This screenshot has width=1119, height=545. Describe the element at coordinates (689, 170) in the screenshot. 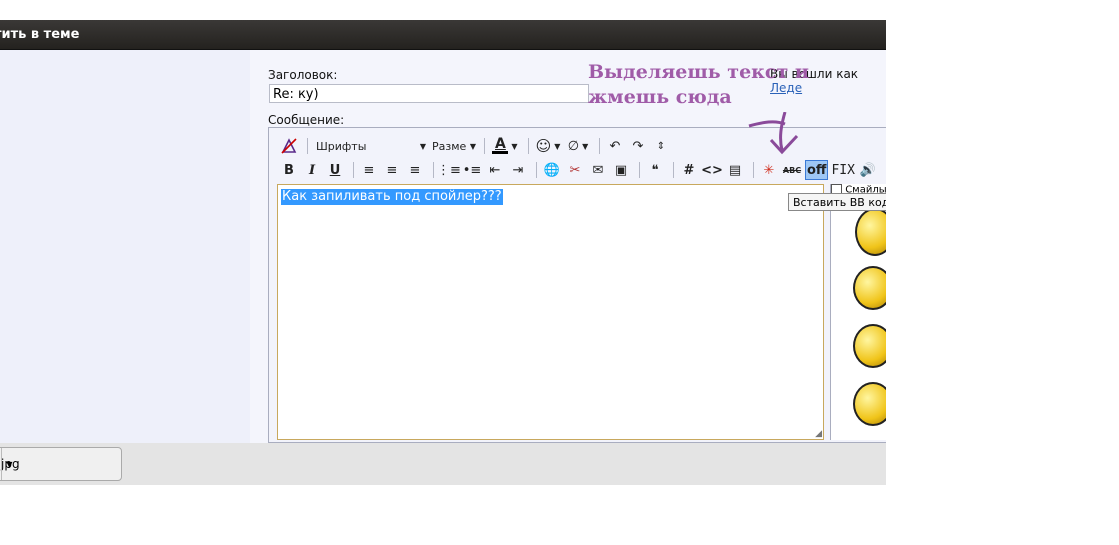

I see `hash-icon: #` at that location.